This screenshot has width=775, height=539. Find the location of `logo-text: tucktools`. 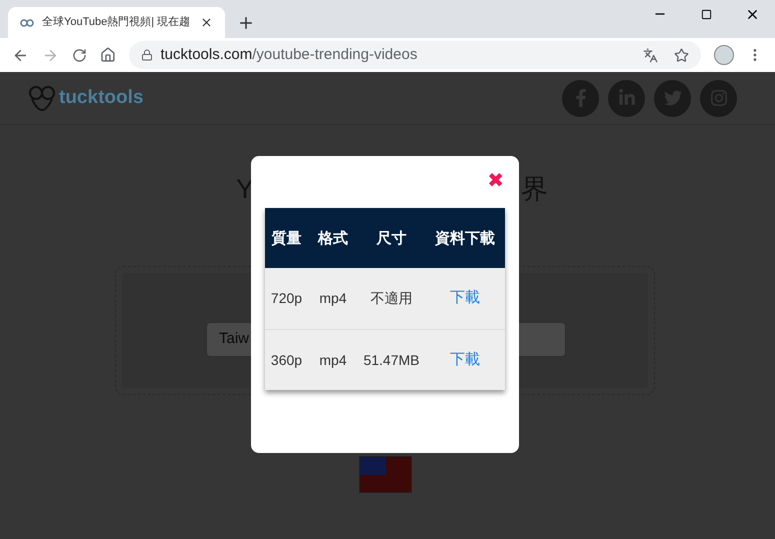

logo-text: tucktools is located at coordinates (101, 98).